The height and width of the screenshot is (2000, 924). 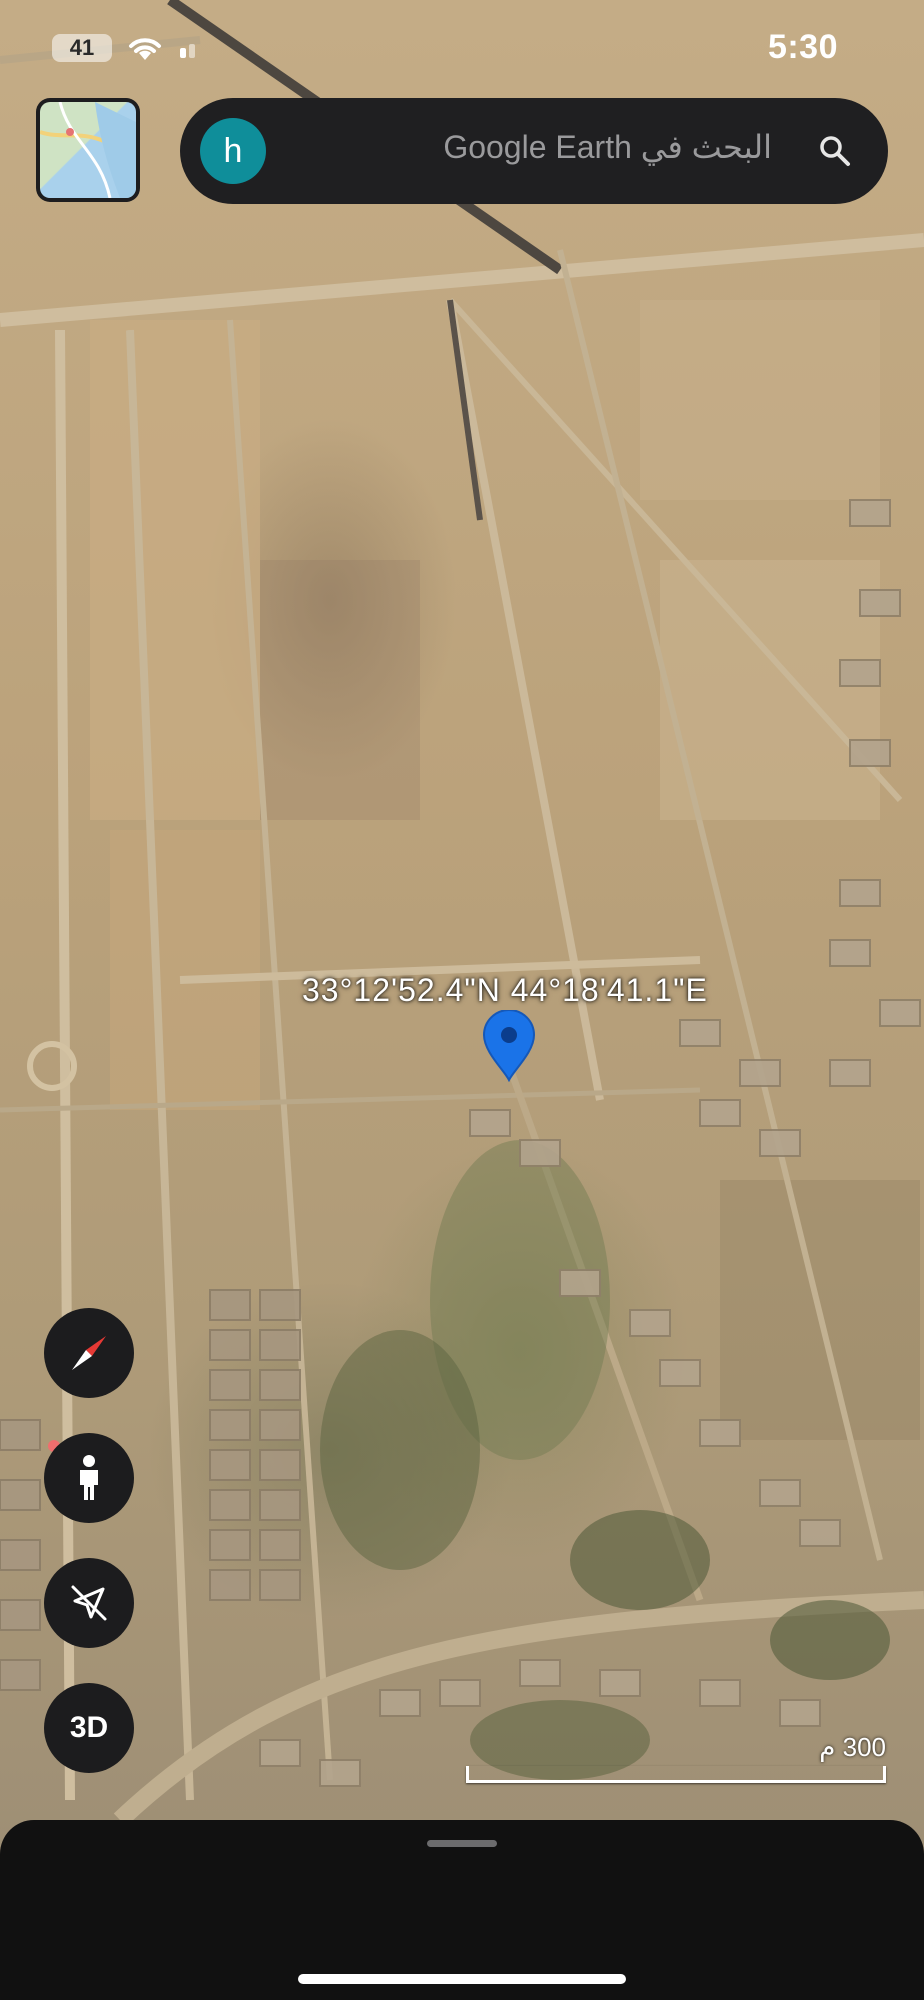 I want to click on street-view-button, so click(x=89, y=1478).